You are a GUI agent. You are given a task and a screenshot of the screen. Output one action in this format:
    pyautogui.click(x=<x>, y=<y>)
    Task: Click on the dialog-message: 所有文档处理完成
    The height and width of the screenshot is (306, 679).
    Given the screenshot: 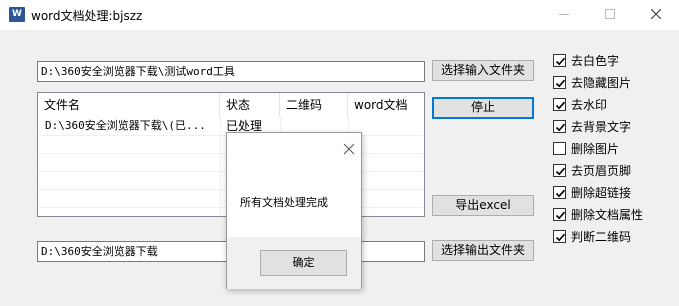 What is the action you would take?
    pyautogui.click(x=284, y=202)
    